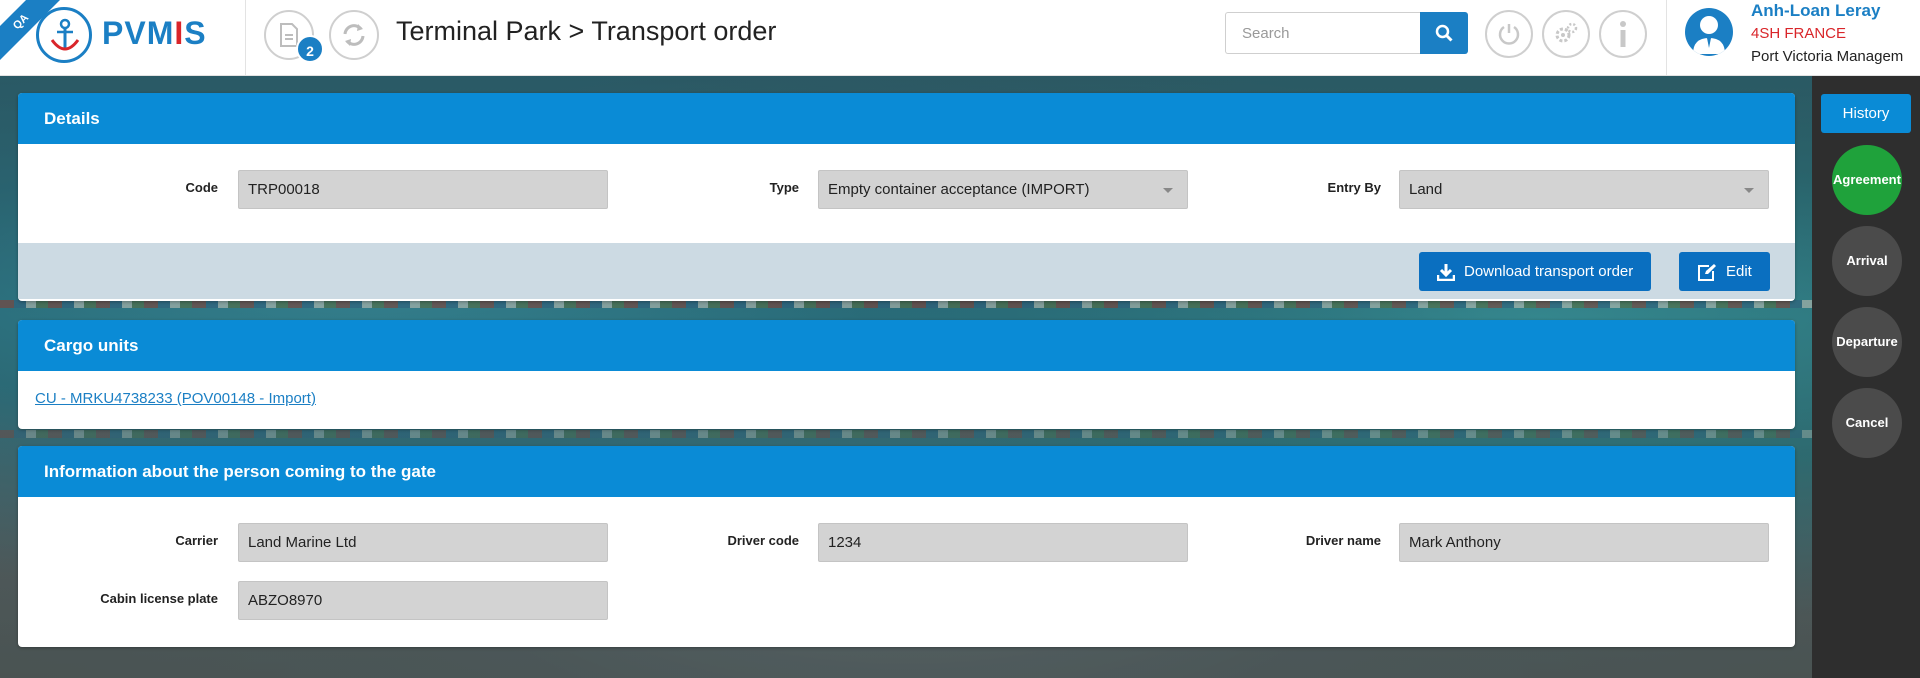  Describe the element at coordinates (1446, 272) in the screenshot. I see `download-icon` at that location.